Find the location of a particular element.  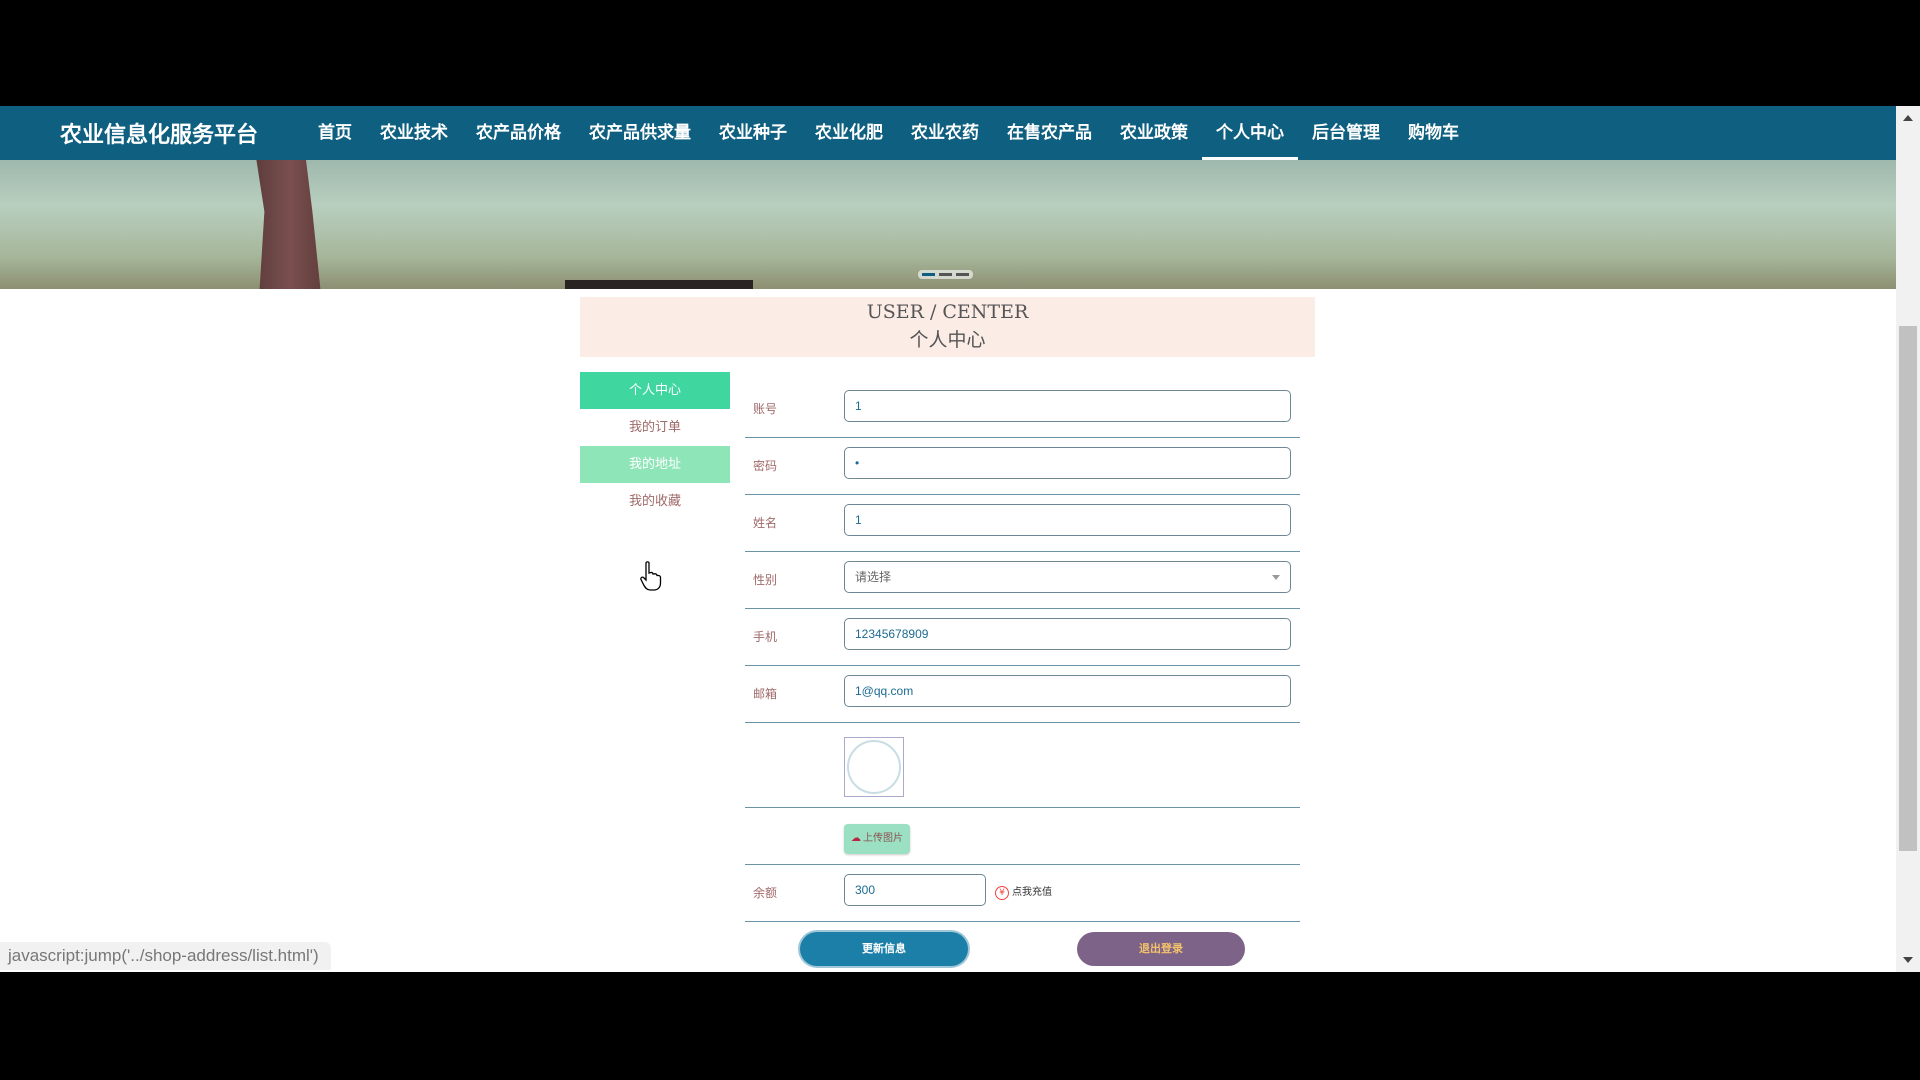

form-row-email: 邮箱 1@qq.com is located at coordinates (1022, 694).